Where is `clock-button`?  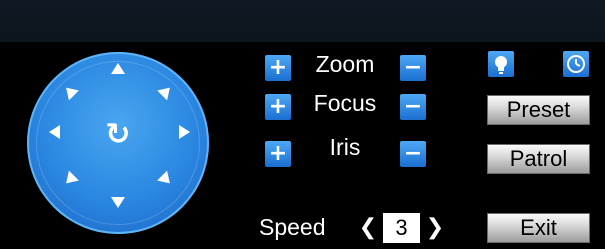
clock-button is located at coordinates (576, 64).